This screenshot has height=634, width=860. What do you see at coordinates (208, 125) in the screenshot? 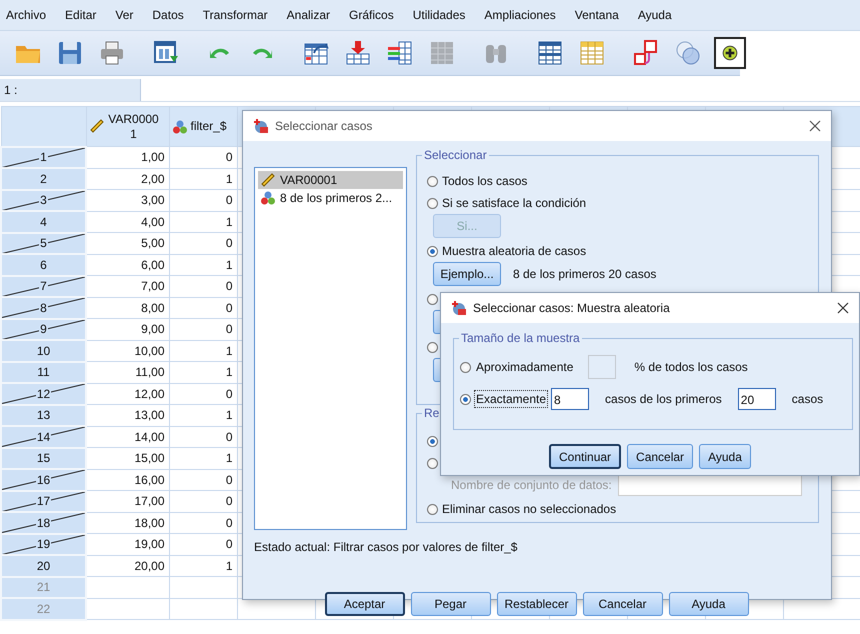
I see `column-name: filter_$` at bounding box center [208, 125].